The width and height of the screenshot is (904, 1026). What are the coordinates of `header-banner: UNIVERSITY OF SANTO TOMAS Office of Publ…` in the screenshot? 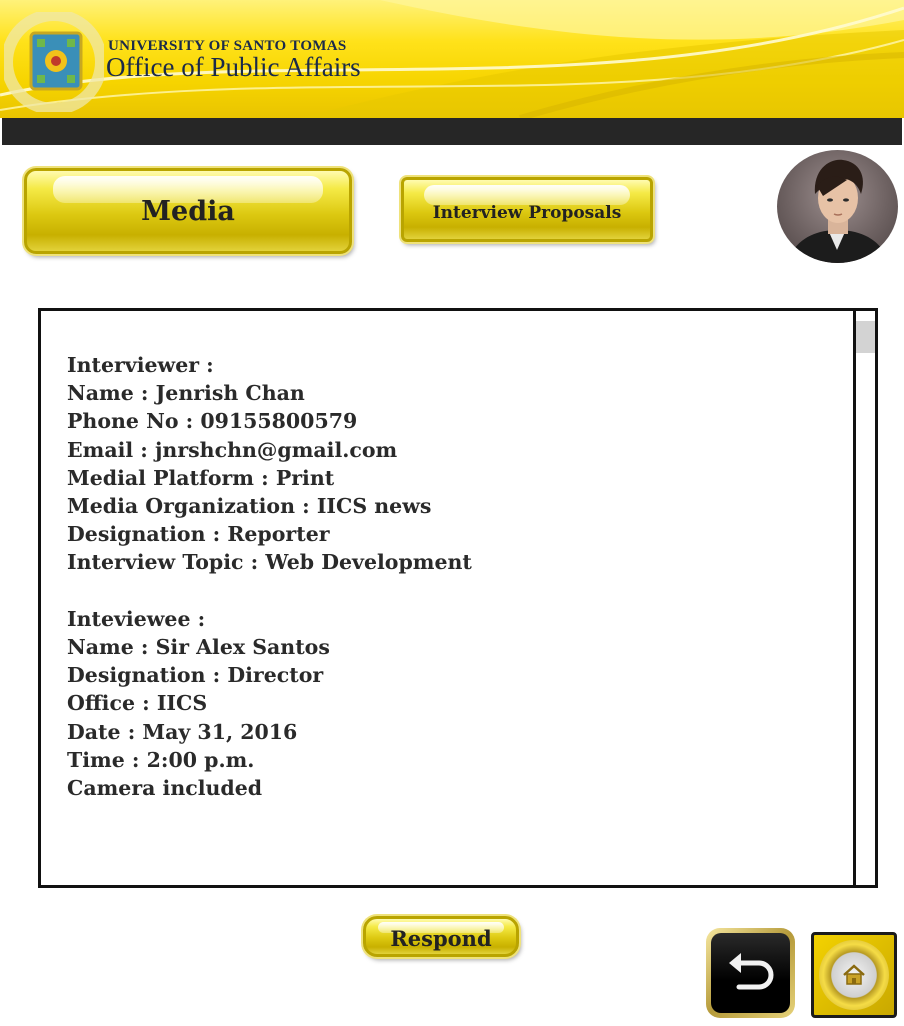 It's located at (452, 59).